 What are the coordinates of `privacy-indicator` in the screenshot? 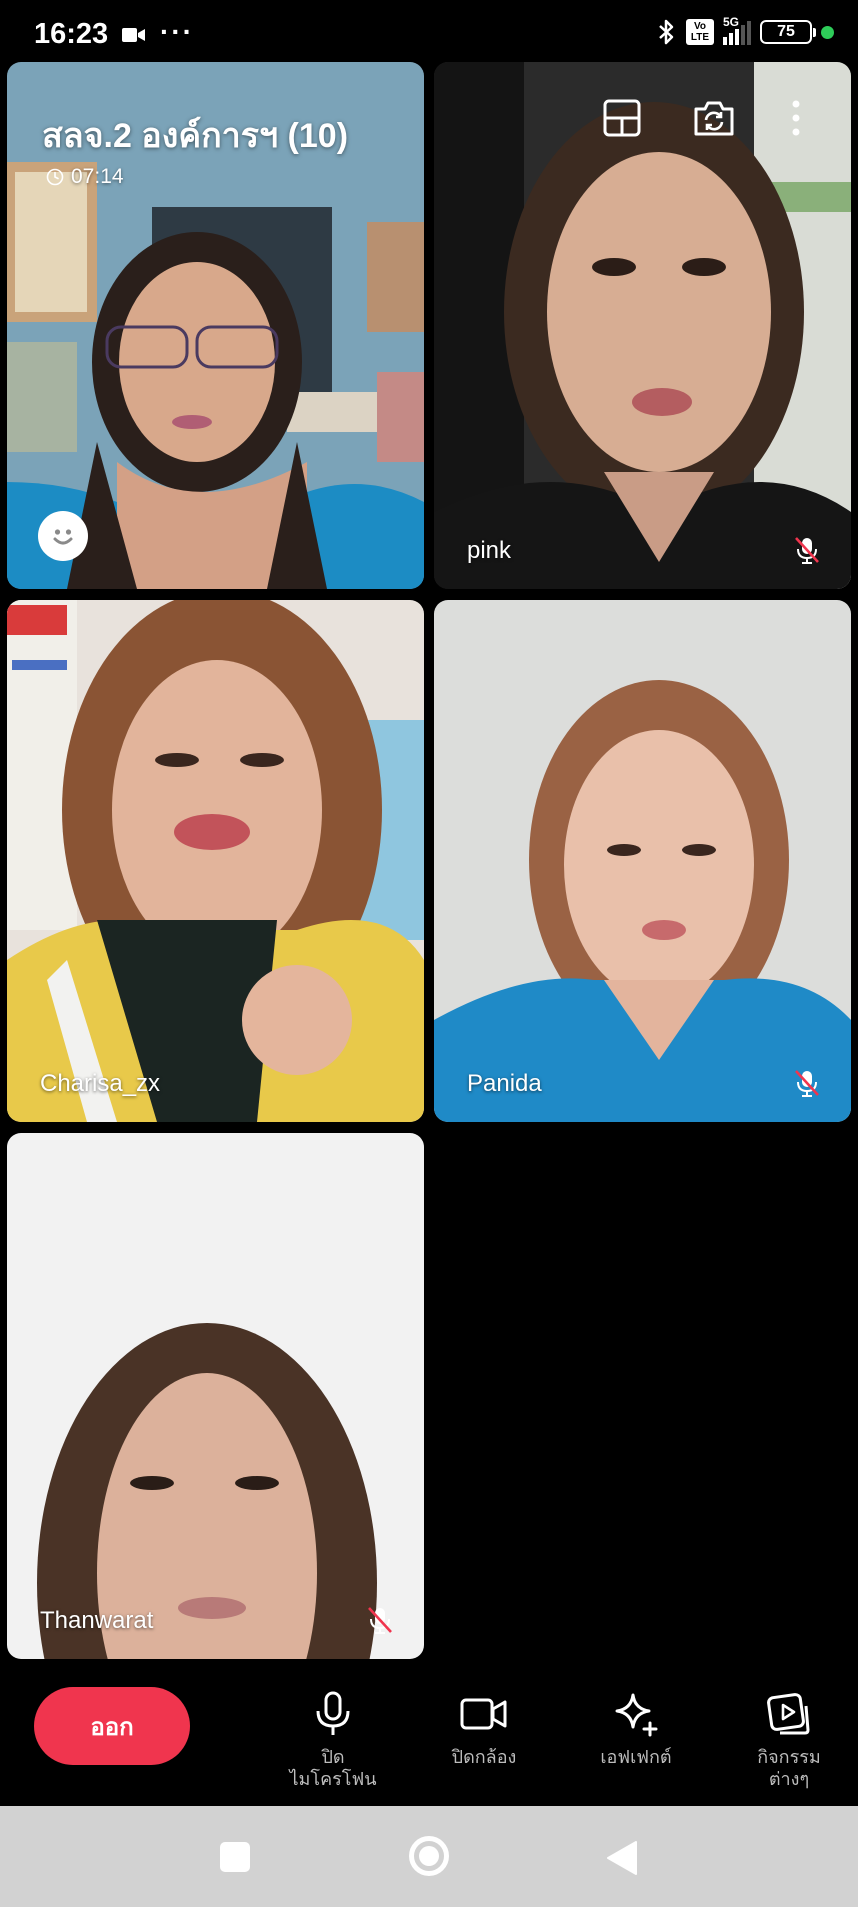 It's located at (827, 32).